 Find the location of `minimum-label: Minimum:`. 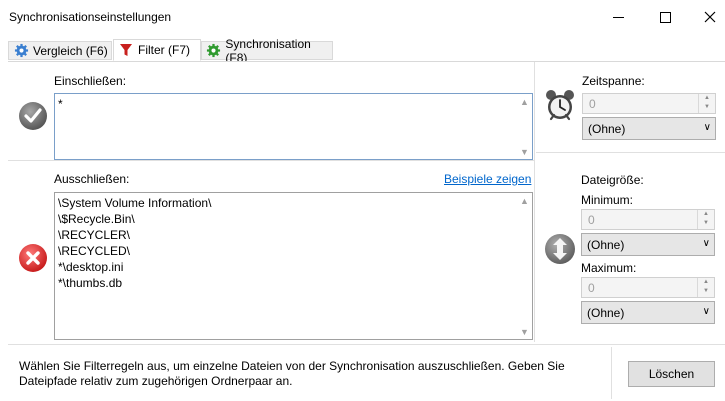

minimum-label: Minimum: is located at coordinates (607, 200).